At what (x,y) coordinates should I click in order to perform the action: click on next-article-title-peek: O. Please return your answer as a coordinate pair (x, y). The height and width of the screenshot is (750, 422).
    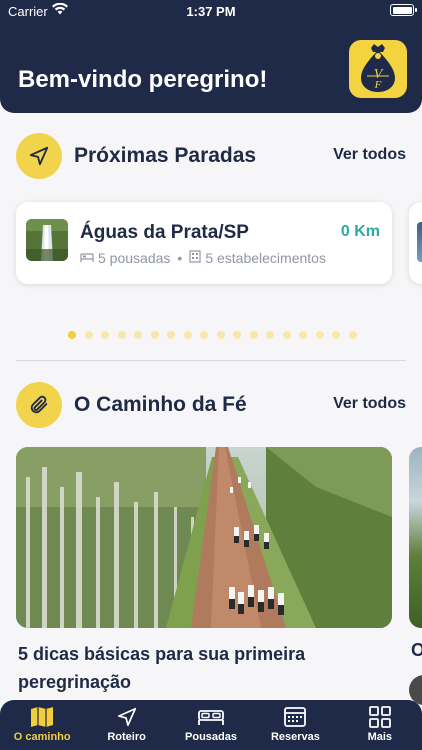
    Looking at the image, I should click on (416, 650).